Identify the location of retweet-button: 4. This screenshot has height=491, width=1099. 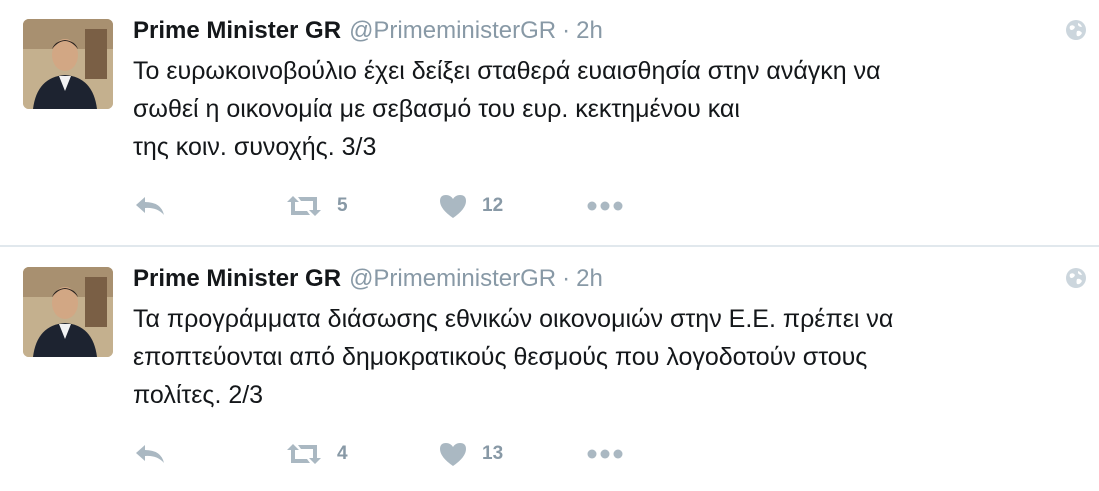
(316, 454).